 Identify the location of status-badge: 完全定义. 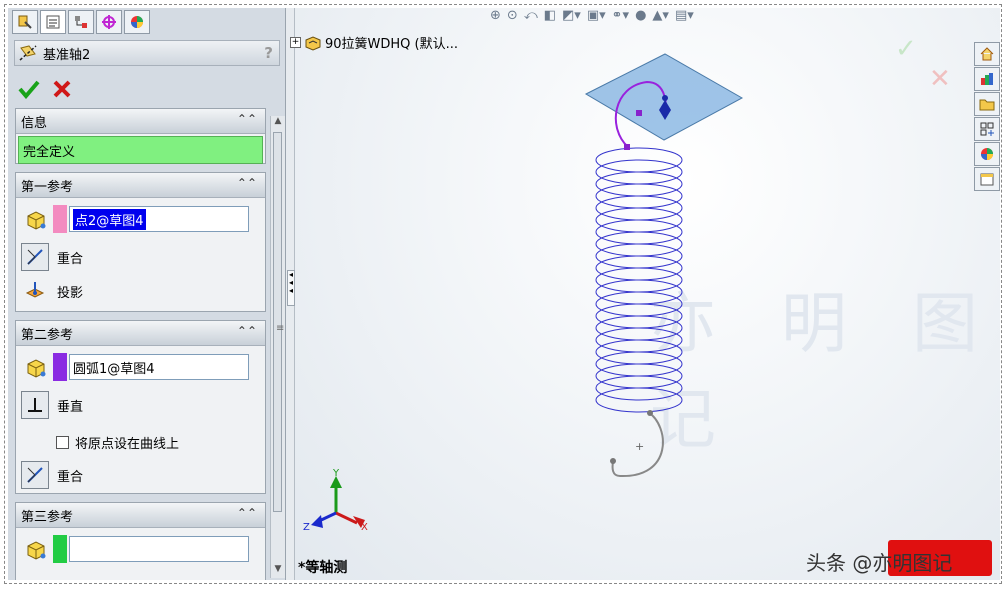
(140, 150).